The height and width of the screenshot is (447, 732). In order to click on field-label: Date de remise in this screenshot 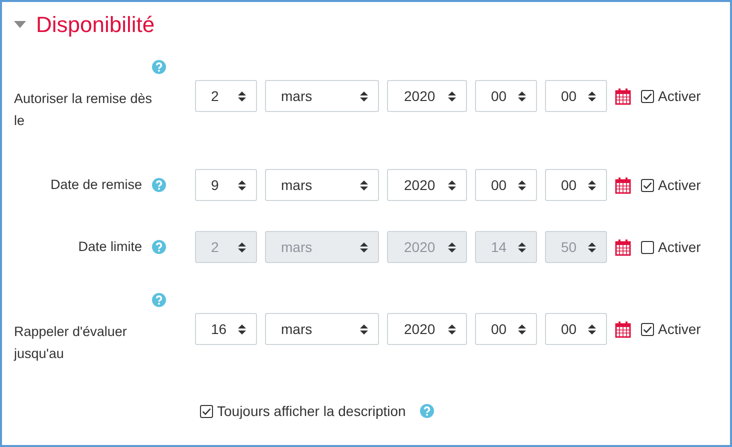, I will do `click(96, 185)`.